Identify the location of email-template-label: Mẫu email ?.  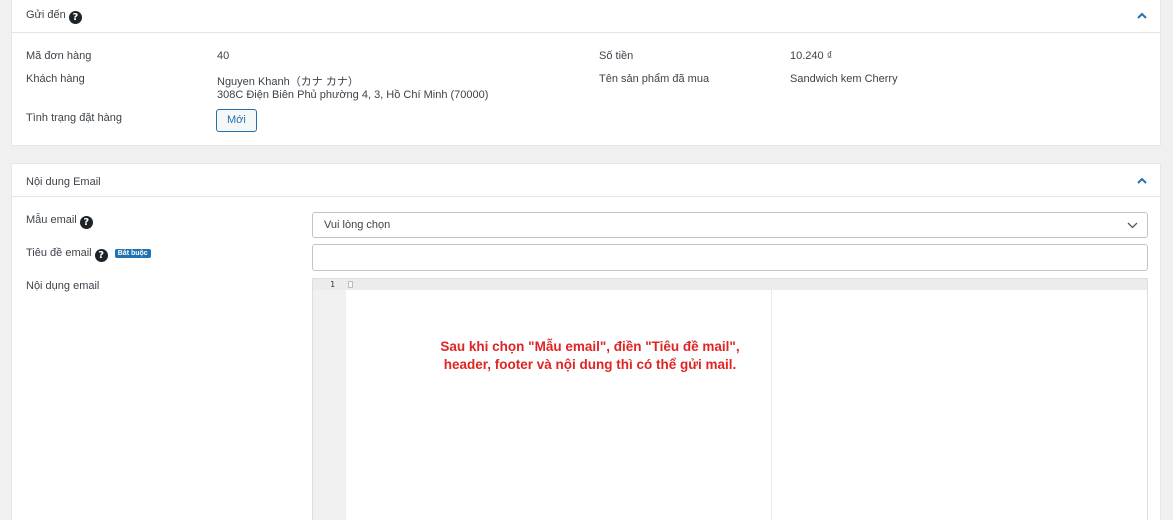
(59, 221).